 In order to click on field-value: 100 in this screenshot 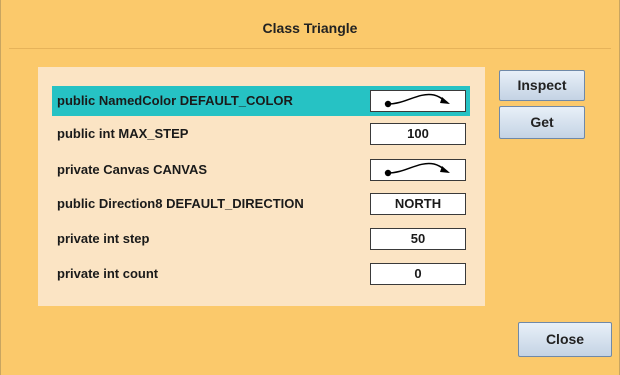, I will do `click(418, 134)`.